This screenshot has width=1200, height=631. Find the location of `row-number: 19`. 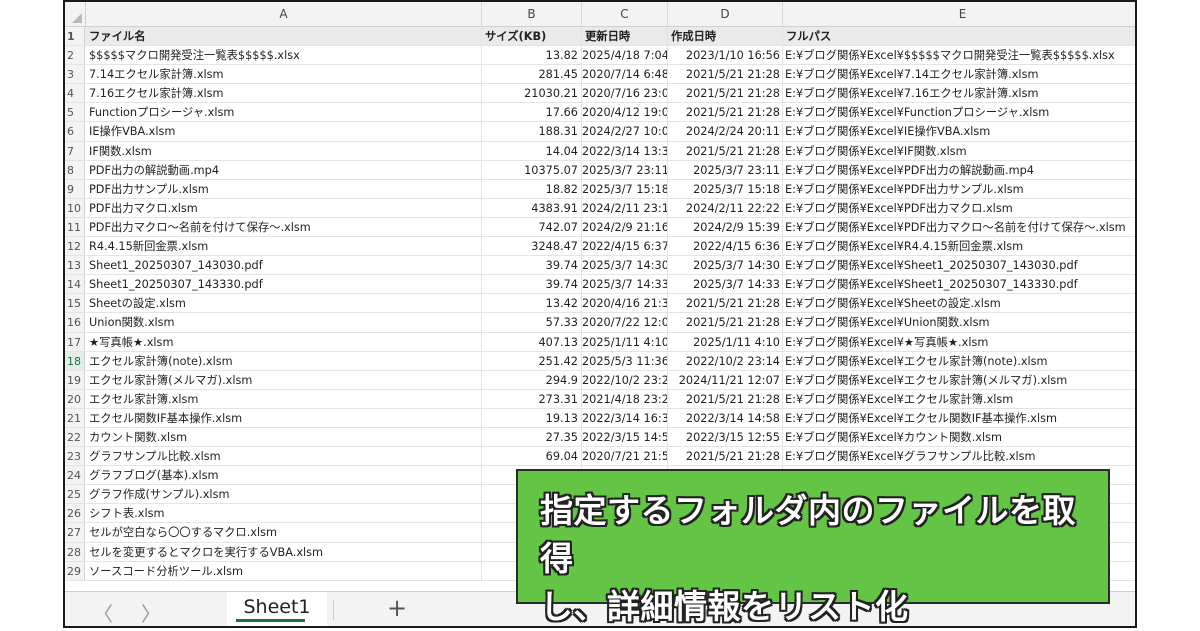

row-number: 19 is located at coordinates (75, 379).